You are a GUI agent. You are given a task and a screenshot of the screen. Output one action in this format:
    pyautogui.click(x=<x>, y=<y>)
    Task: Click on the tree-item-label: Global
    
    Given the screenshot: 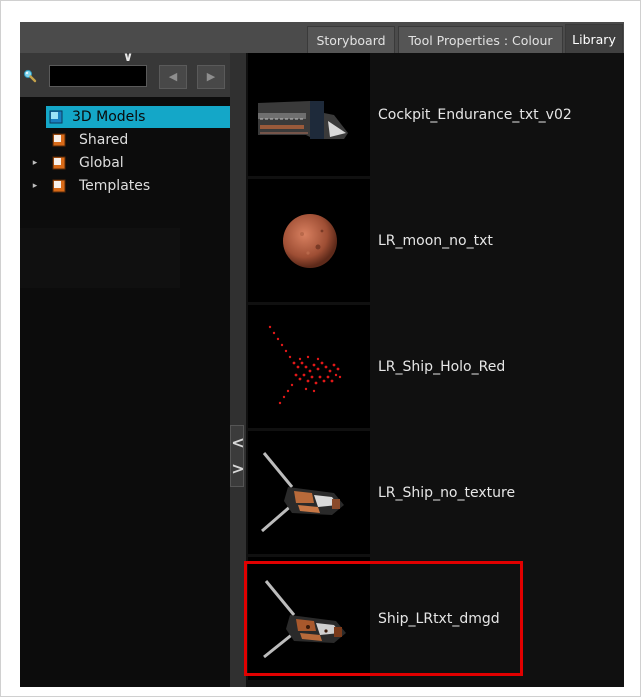 What is the action you would take?
    pyautogui.click(x=101, y=163)
    